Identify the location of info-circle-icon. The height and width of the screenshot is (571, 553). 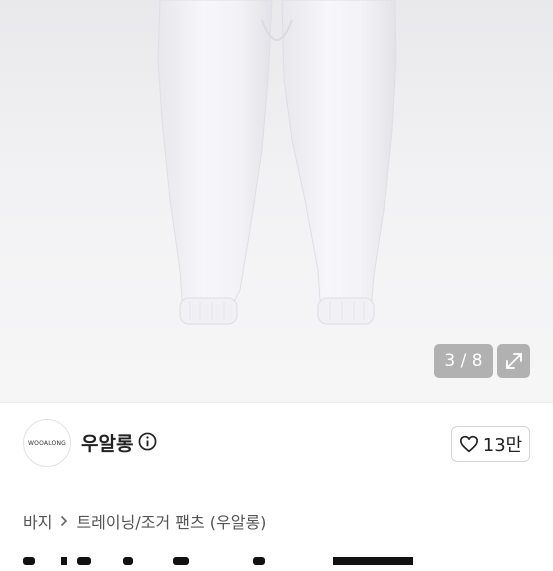
(147, 441).